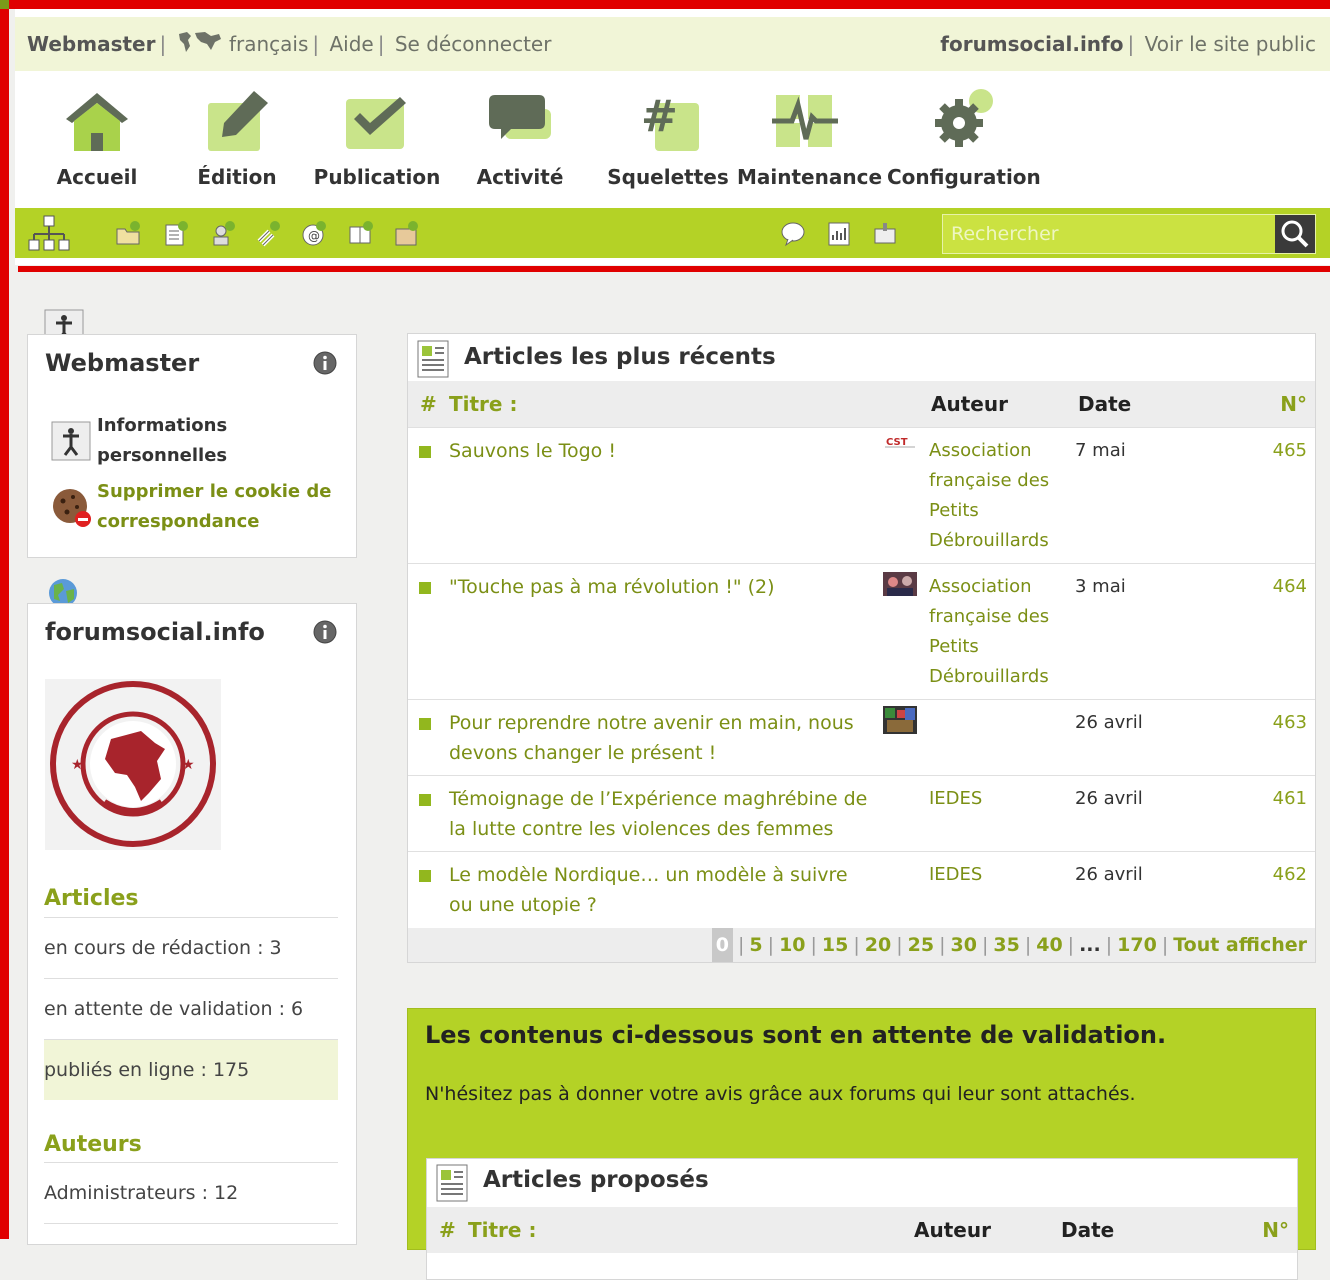 The image size is (1330, 1280). Describe the element at coordinates (473, 44) in the screenshot. I see `logout-link: Se déconnecter` at that location.